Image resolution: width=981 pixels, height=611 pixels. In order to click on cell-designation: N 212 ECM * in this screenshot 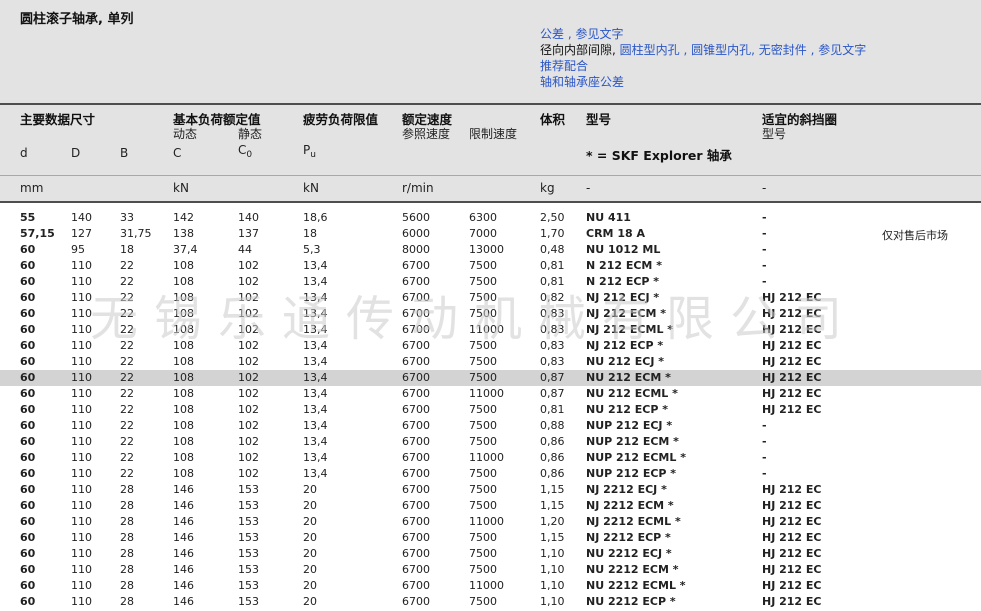, I will do `click(624, 265)`.